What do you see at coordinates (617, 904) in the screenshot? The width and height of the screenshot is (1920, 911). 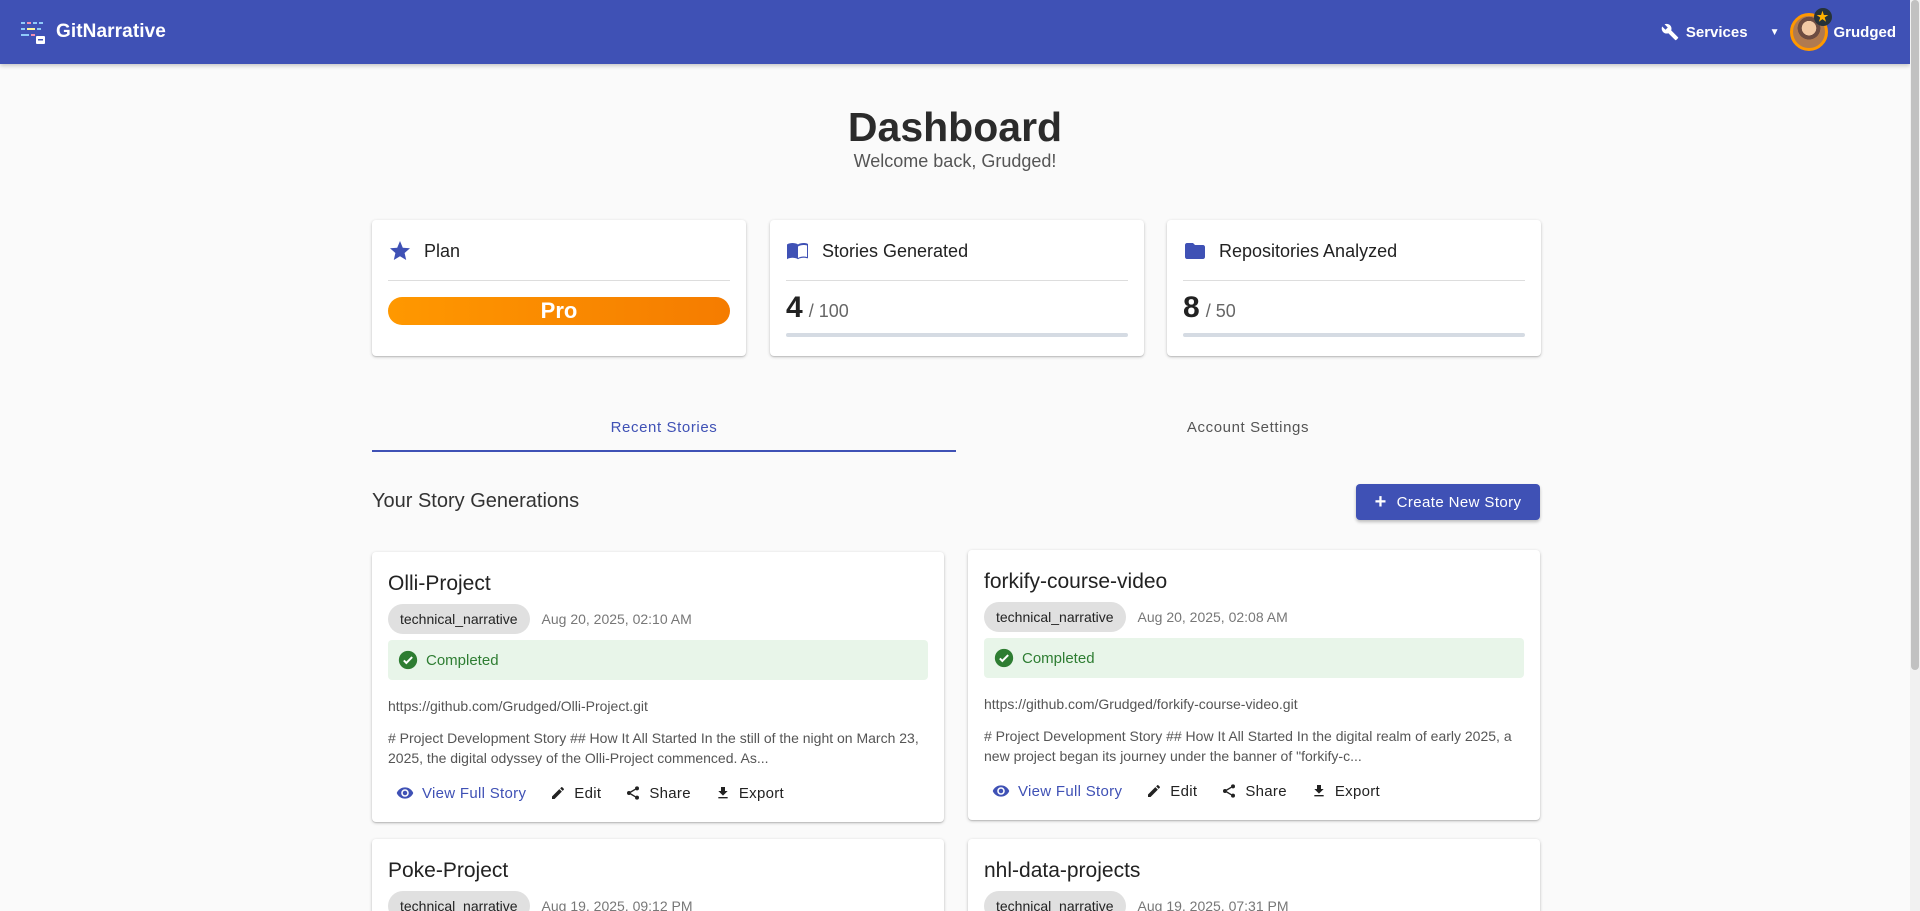 I see `story-date: Aug 19, 2025, 09:12 PM` at bounding box center [617, 904].